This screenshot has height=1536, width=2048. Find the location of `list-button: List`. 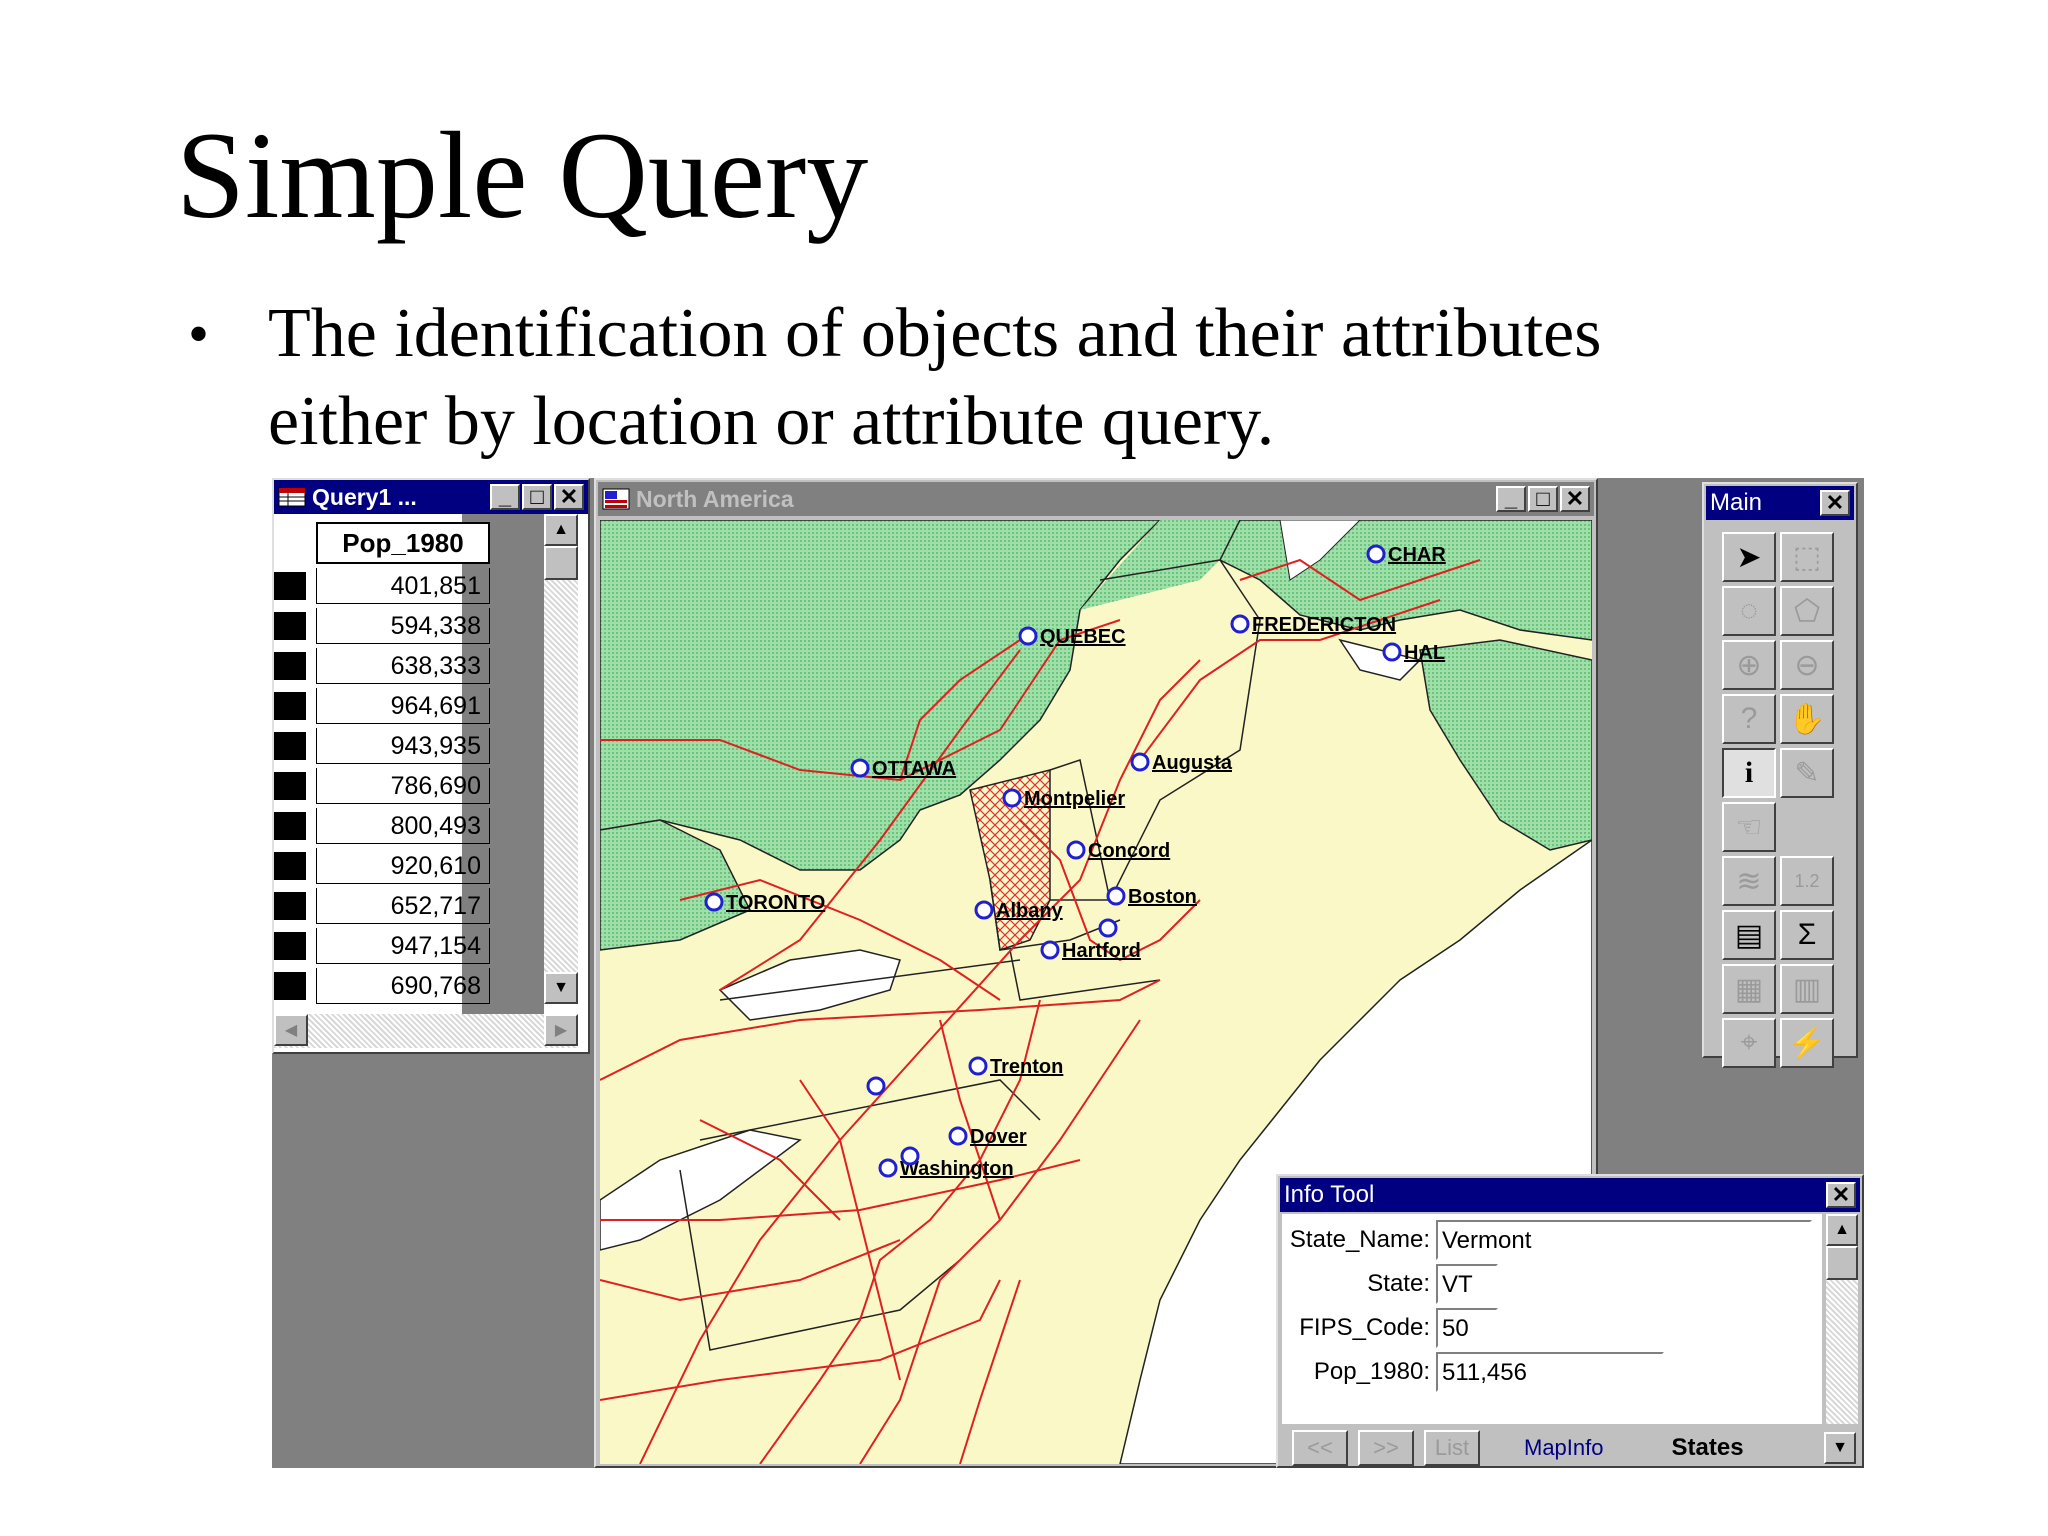

list-button: List is located at coordinates (1452, 1448).